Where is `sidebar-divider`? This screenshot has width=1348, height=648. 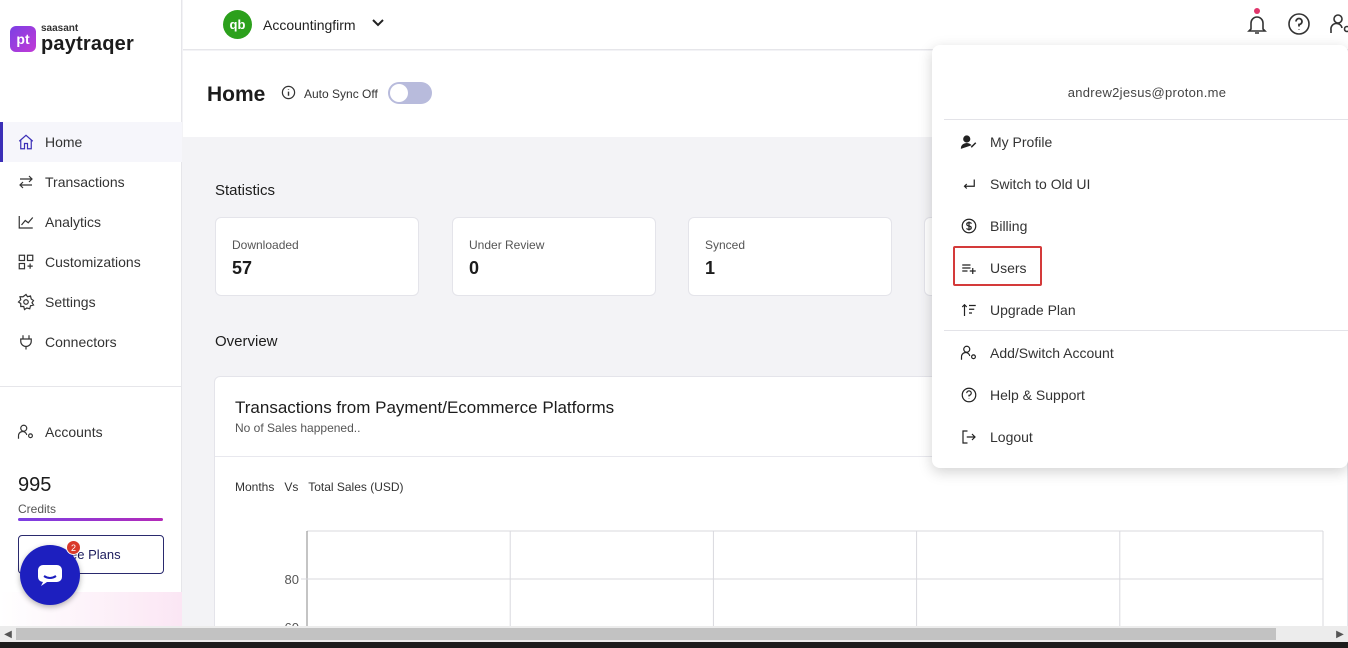 sidebar-divider is located at coordinates (91, 386).